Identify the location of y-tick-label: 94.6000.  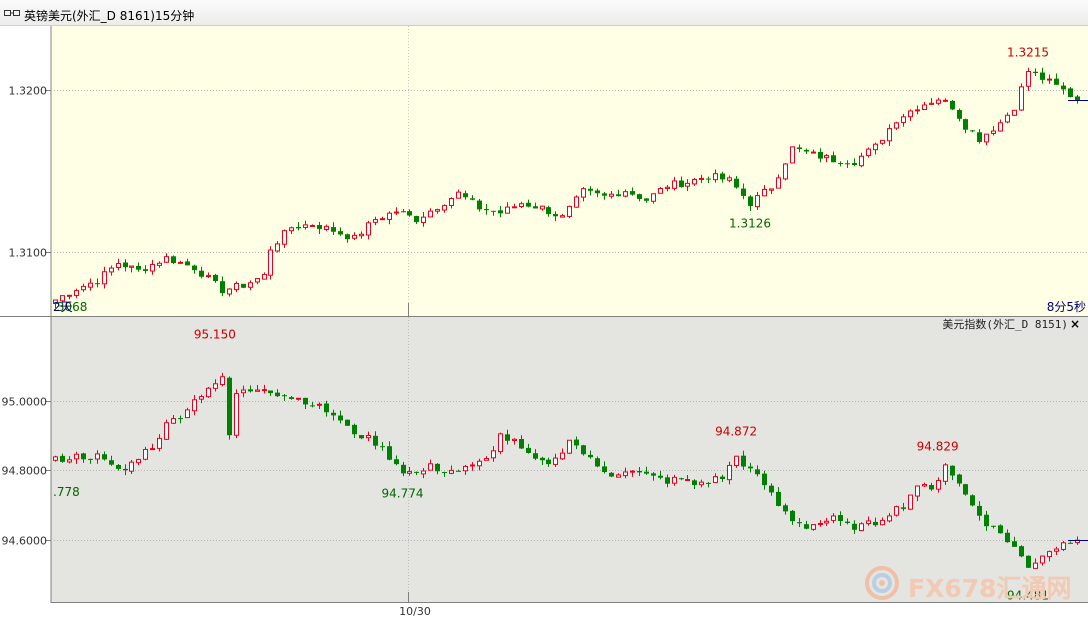
(25, 541).